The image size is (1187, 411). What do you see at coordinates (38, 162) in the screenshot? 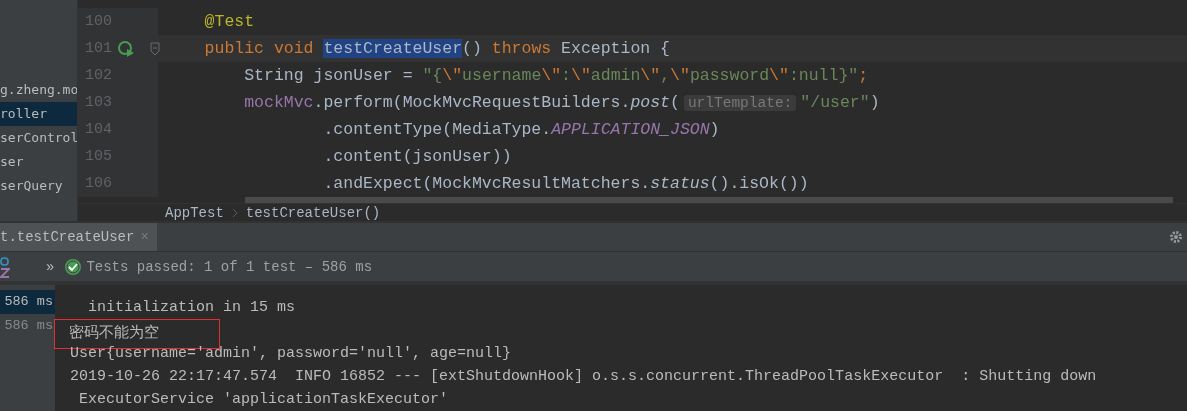
I see `project-tree-item: ser` at bounding box center [38, 162].